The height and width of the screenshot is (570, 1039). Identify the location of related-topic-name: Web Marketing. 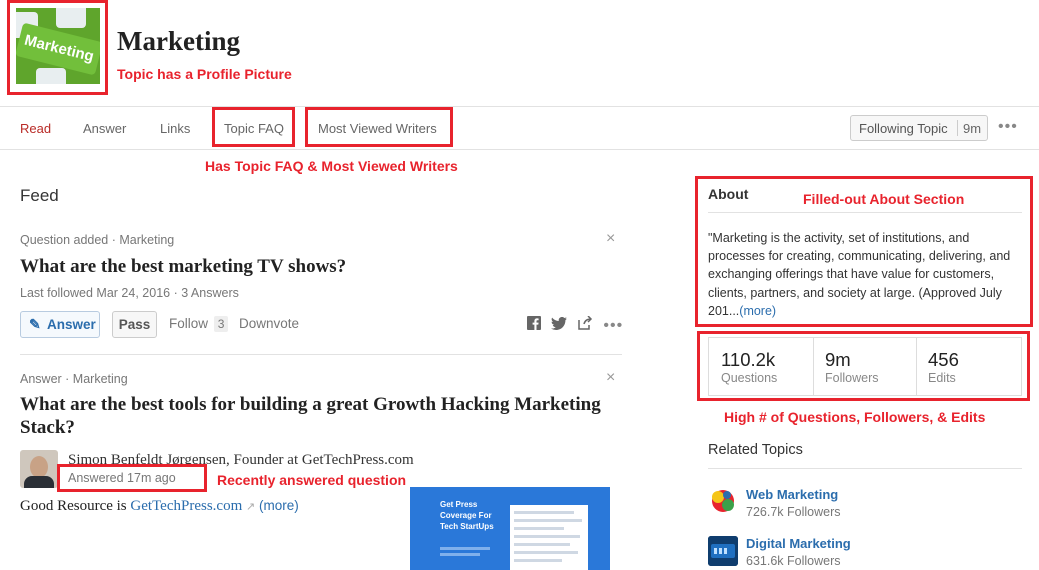
(792, 494).